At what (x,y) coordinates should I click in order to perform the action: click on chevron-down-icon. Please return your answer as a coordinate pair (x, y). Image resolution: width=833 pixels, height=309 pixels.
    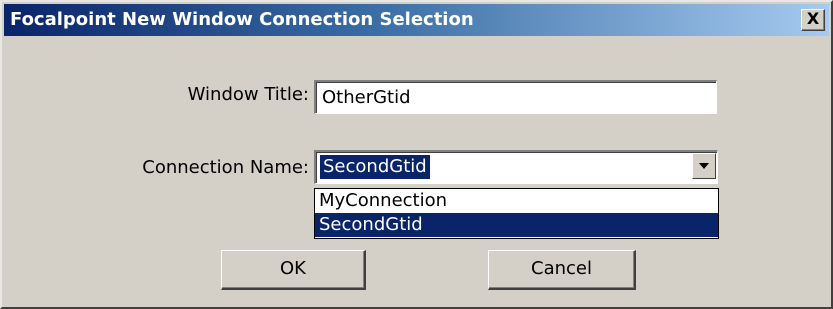
    Looking at the image, I should click on (704, 166).